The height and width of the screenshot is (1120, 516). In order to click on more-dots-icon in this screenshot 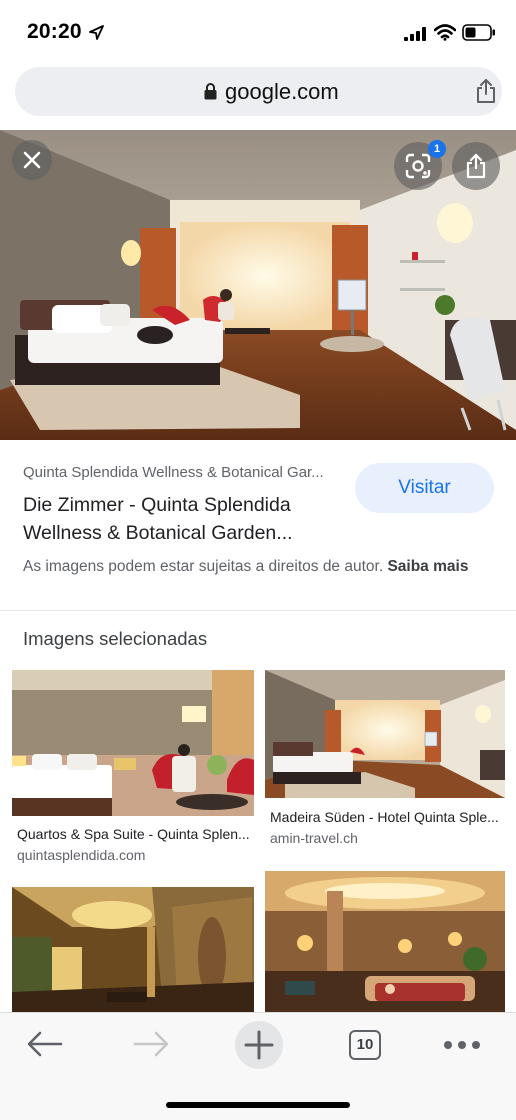, I will do `click(462, 1045)`.